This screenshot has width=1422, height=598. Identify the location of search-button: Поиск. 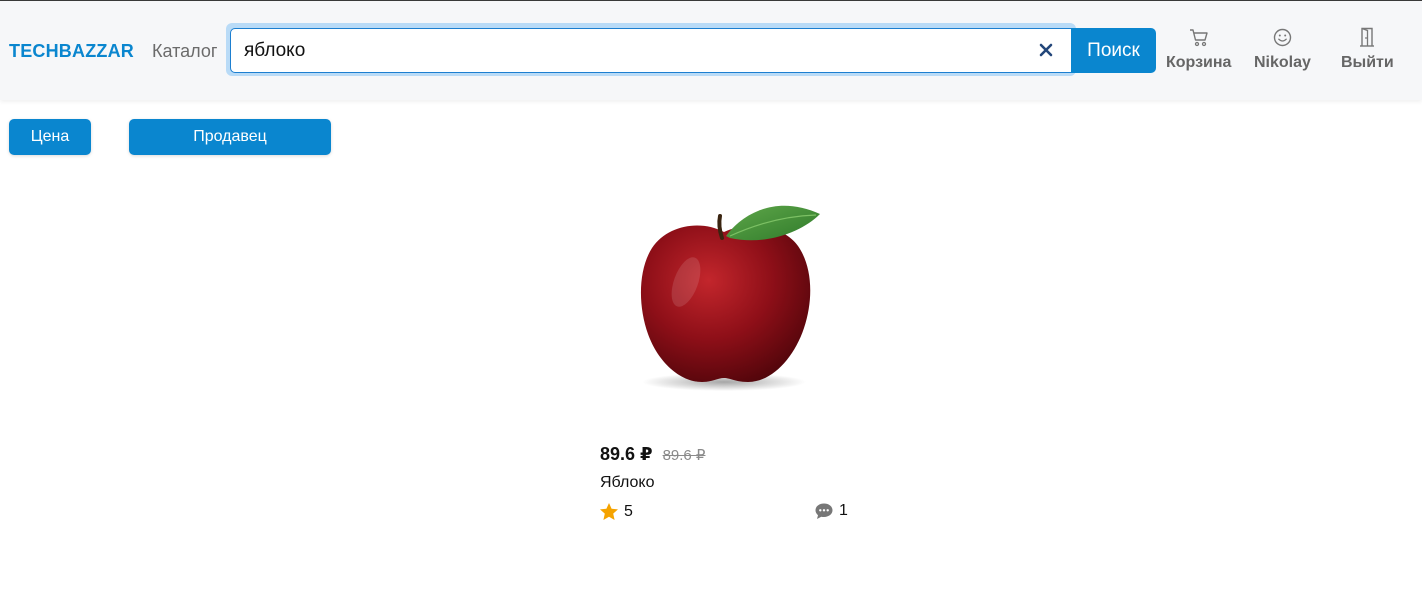
(1113, 50).